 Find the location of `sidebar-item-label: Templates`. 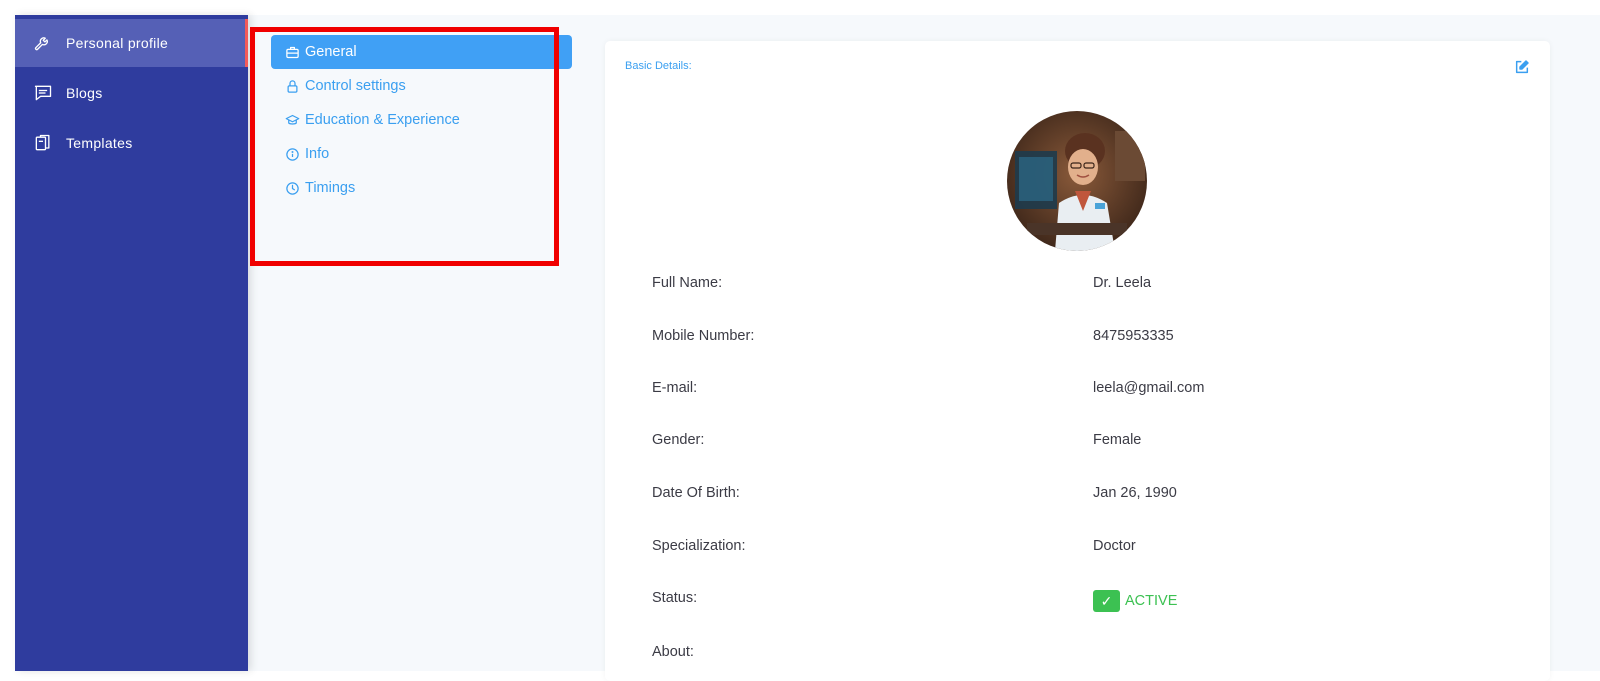

sidebar-item-label: Templates is located at coordinates (99, 143).